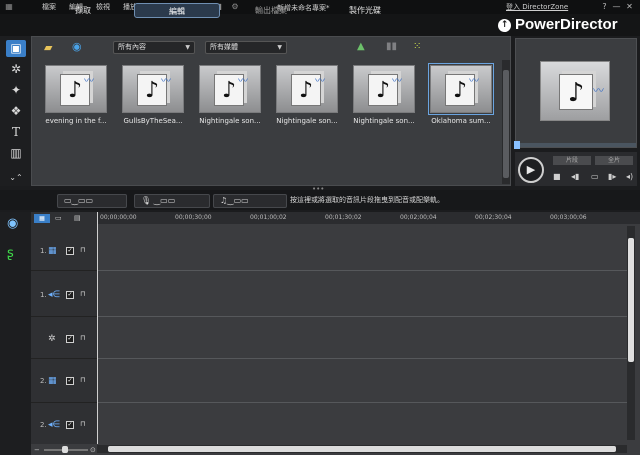  I want to click on timeline-vertical-scrollbar-thumb, so click(631, 300).